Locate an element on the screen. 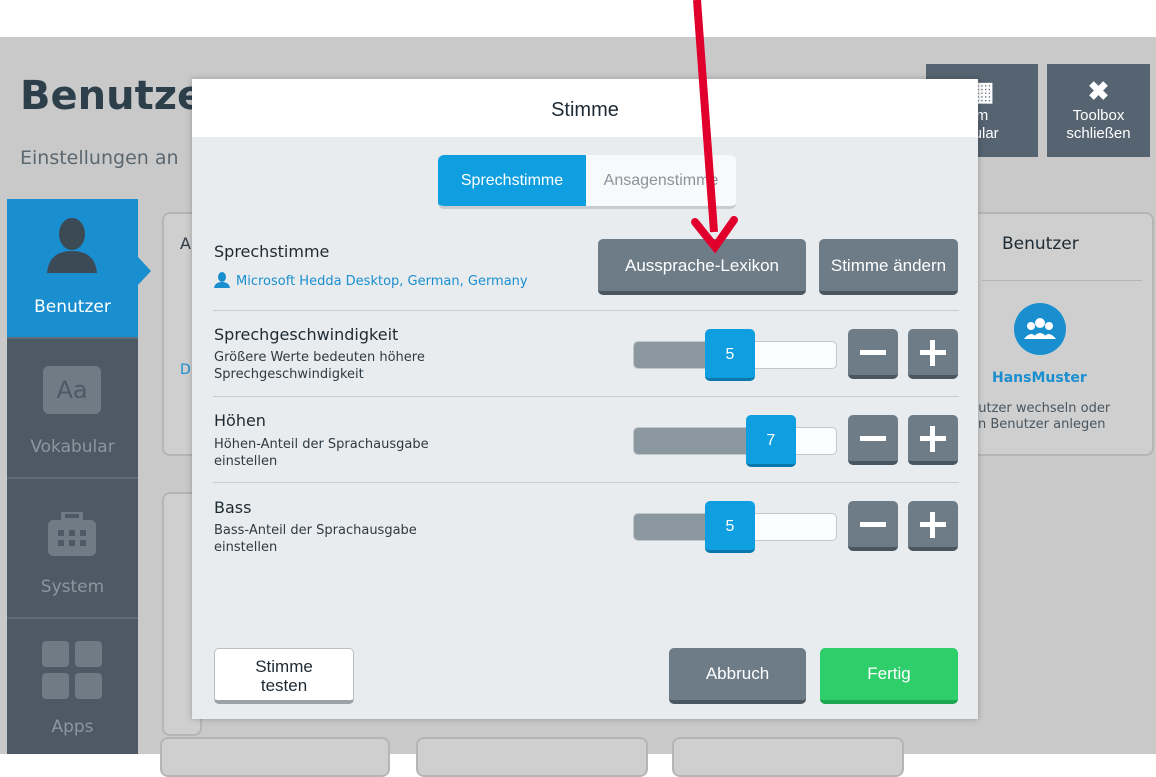 The image size is (1156, 777). test-voice-button: Stimme testen is located at coordinates (284, 676).